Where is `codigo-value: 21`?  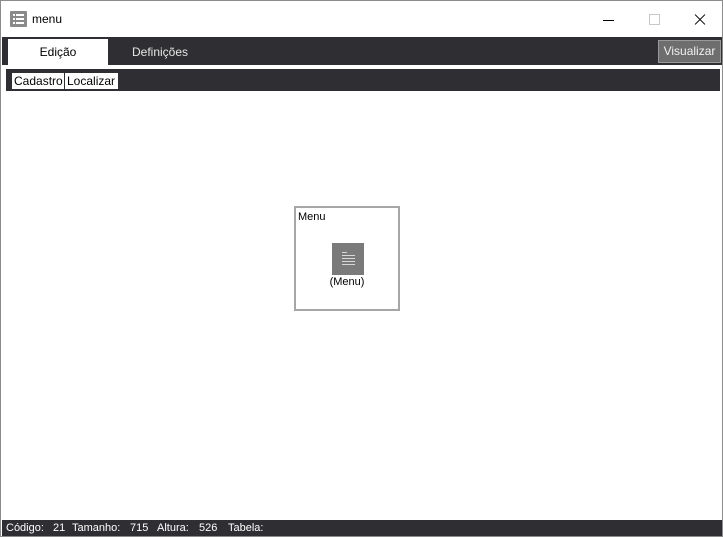
codigo-value: 21 is located at coordinates (59, 528).